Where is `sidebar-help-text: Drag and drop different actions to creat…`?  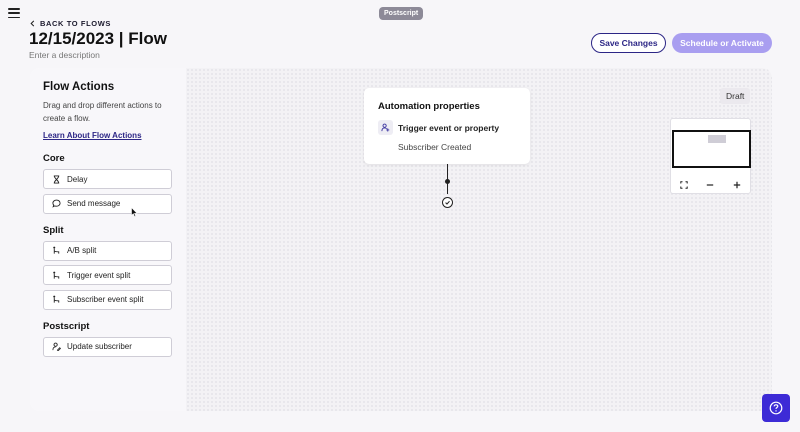
sidebar-help-text: Drag and drop different actions to creat… is located at coordinates (102, 112).